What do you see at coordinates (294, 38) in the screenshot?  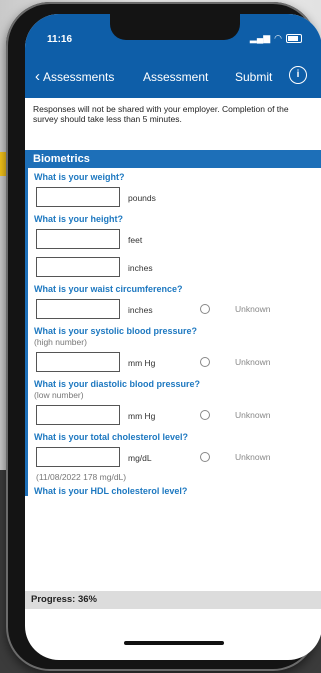 I see `battery-icon` at bounding box center [294, 38].